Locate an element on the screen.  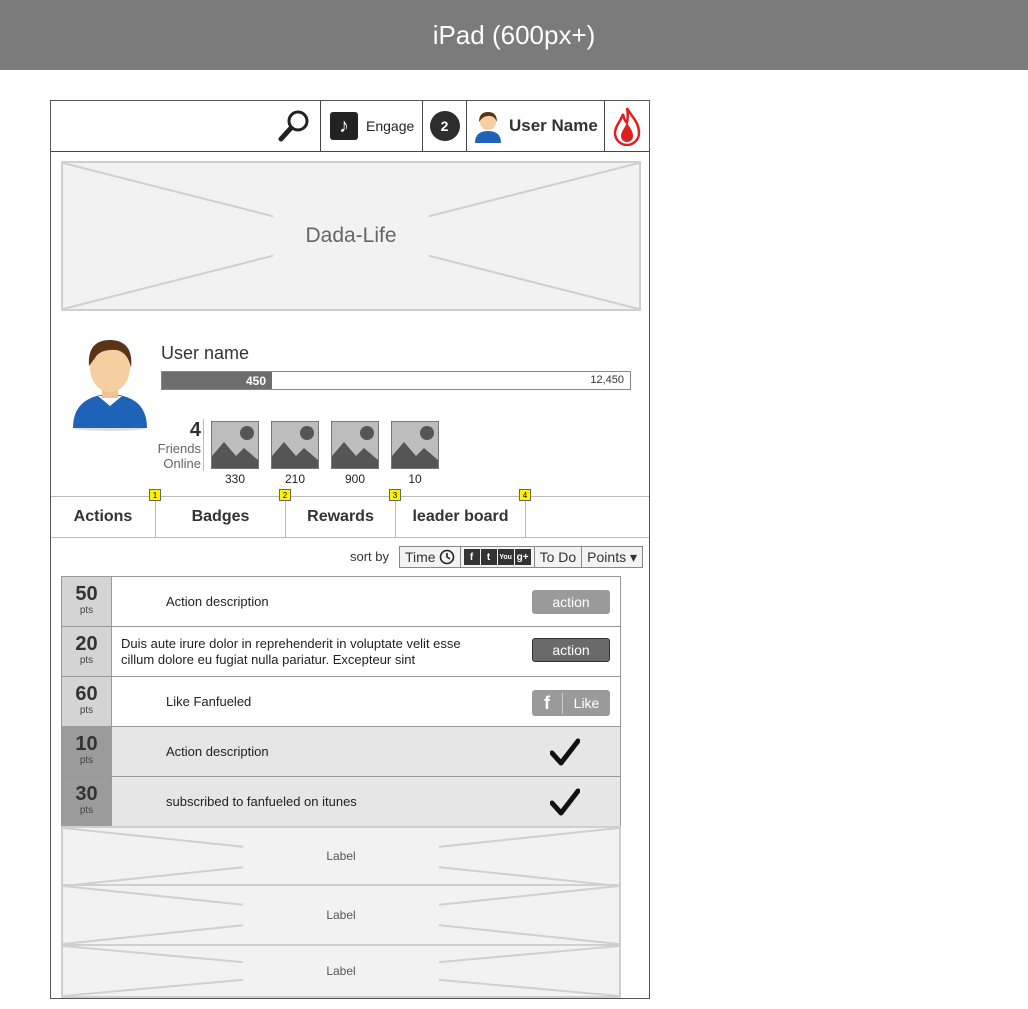
tab-label: Rewards is located at coordinates (340, 516).